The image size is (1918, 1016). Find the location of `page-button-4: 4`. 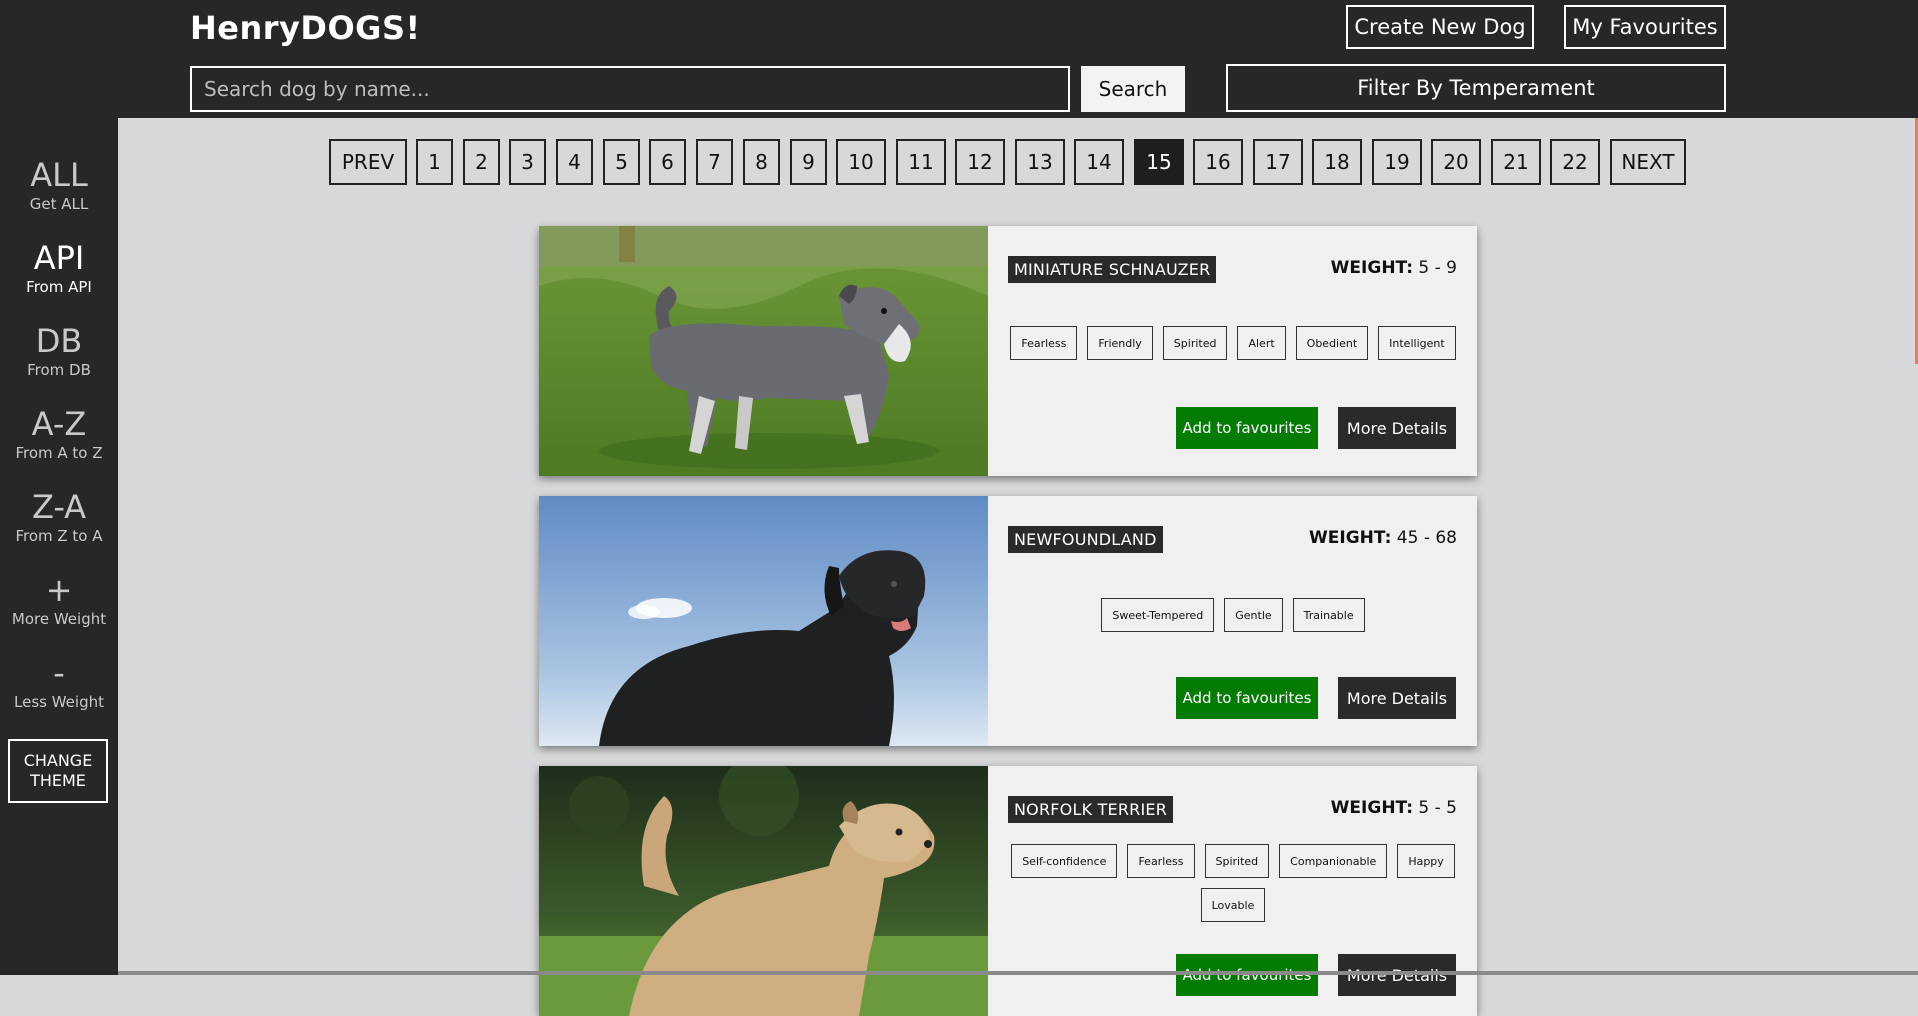

page-button-4: 4 is located at coordinates (574, 162).